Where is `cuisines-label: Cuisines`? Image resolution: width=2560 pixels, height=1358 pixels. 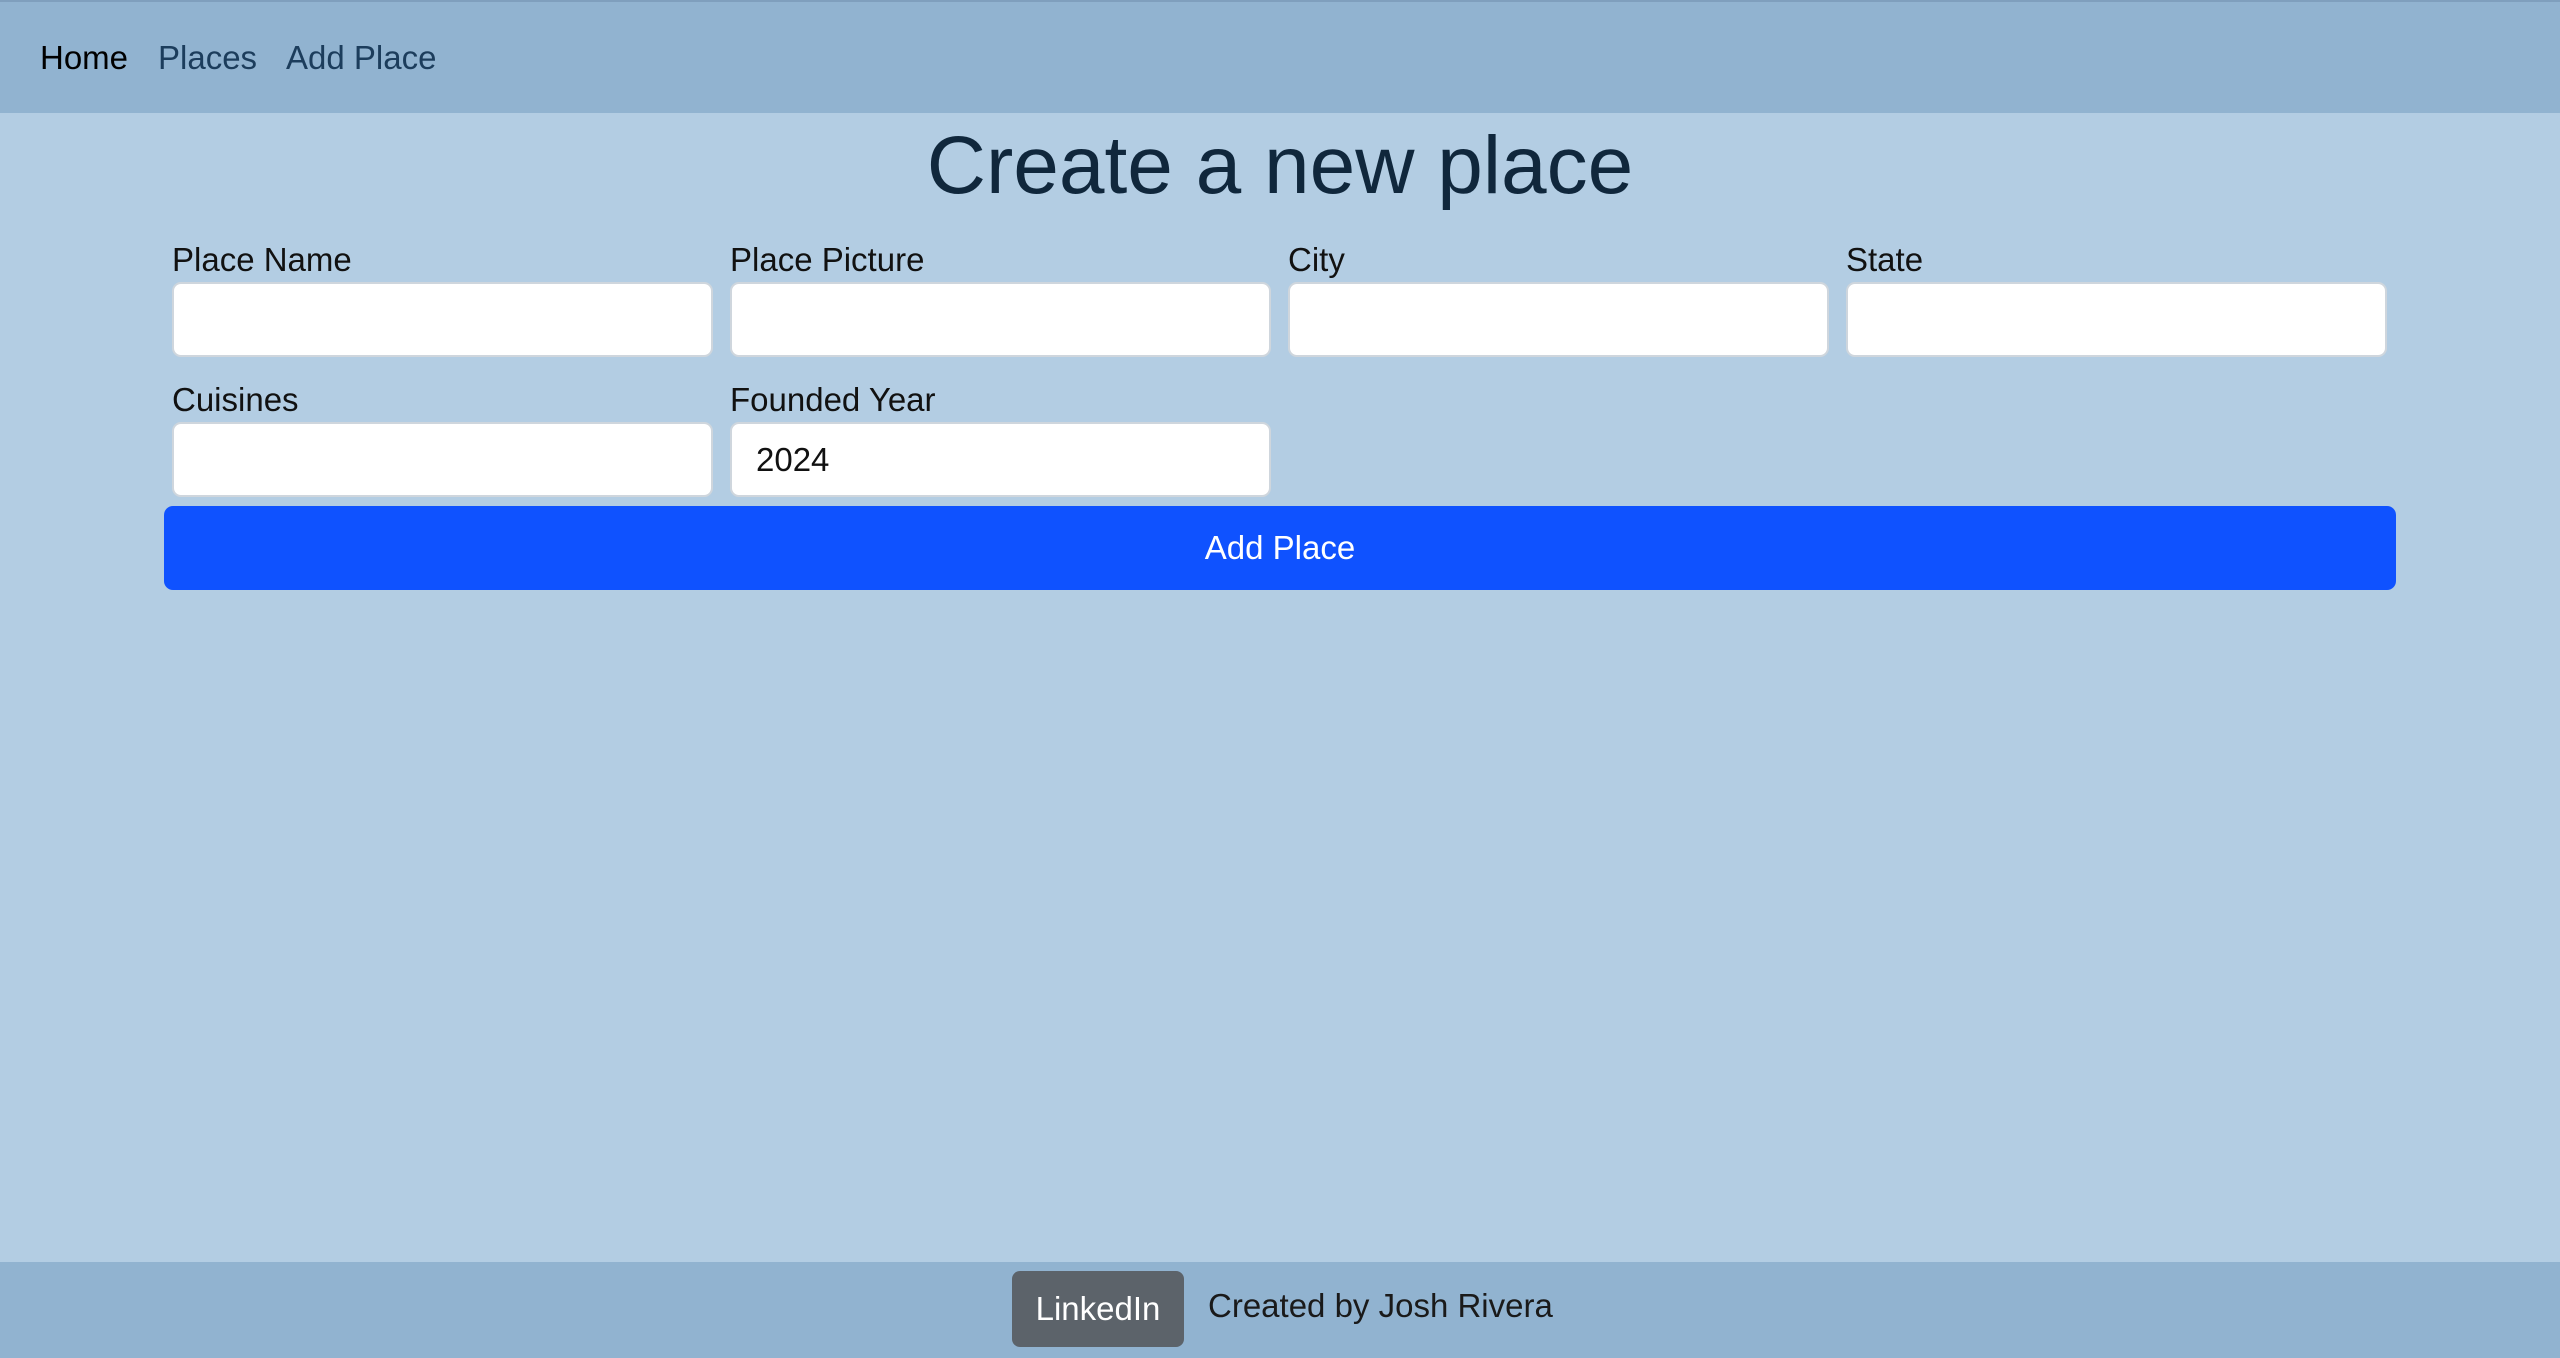 cuisines-label: Cuisines is located at coordinates (235, 399).